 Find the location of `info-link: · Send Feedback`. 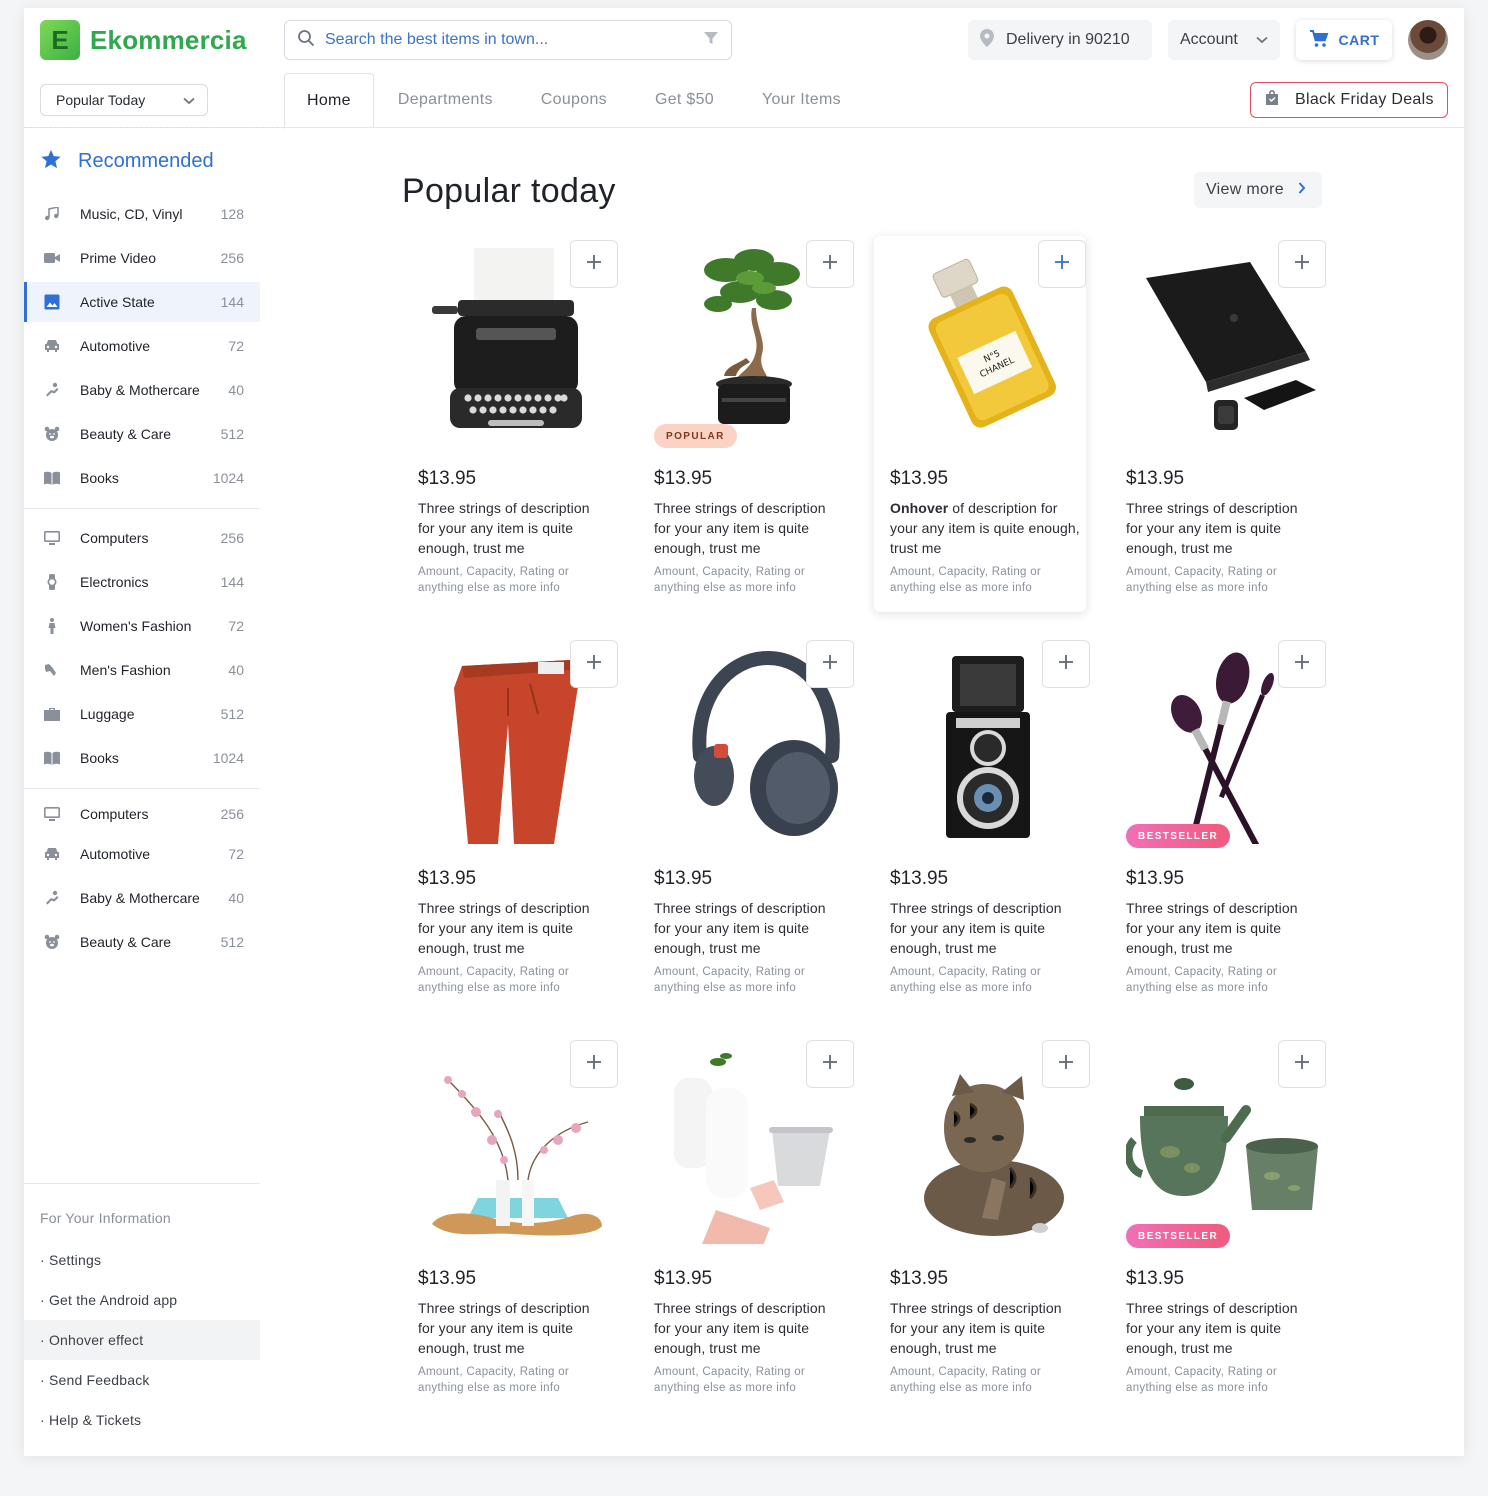

info-link: · Send Feedback is located at coordinates (142, 1380).